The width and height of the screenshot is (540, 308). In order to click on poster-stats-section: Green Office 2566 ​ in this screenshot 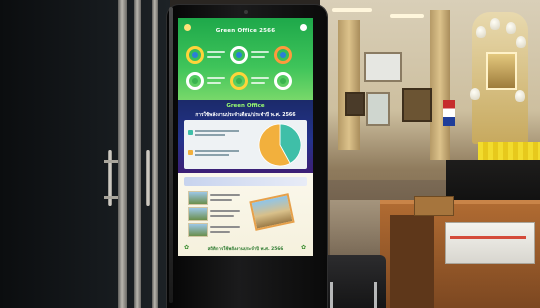, I will do `click(245, 59)`.